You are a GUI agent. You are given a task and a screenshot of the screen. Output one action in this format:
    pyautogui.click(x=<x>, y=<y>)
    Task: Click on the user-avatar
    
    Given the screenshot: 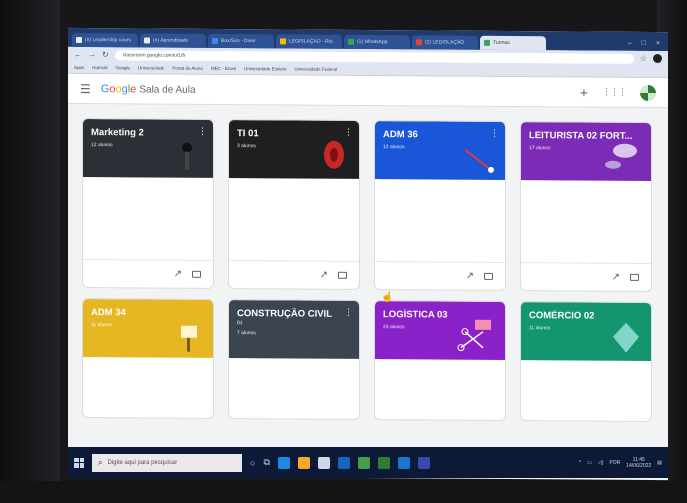 What is the action you would take?
    pyautogui.click(x=648, y=92)
    